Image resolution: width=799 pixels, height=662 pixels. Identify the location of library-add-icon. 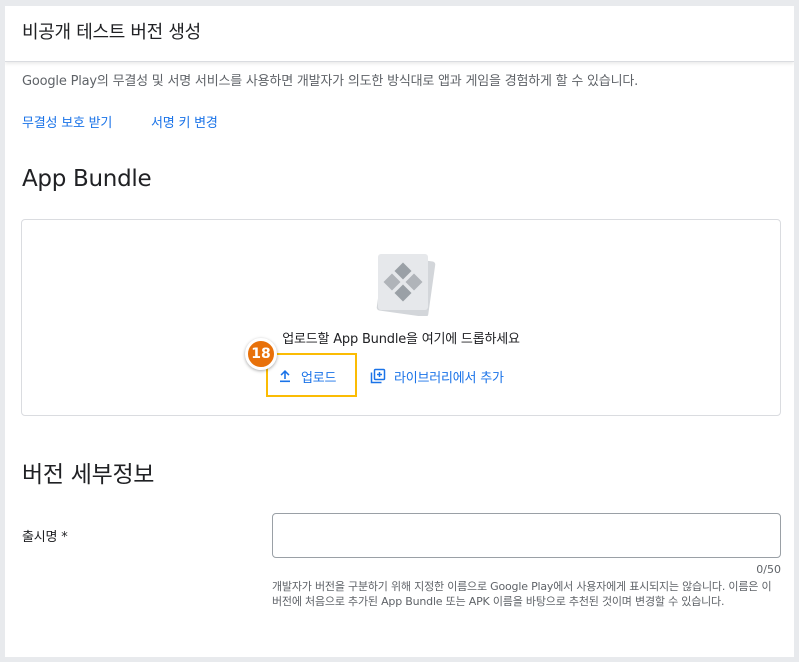
(378, 376).